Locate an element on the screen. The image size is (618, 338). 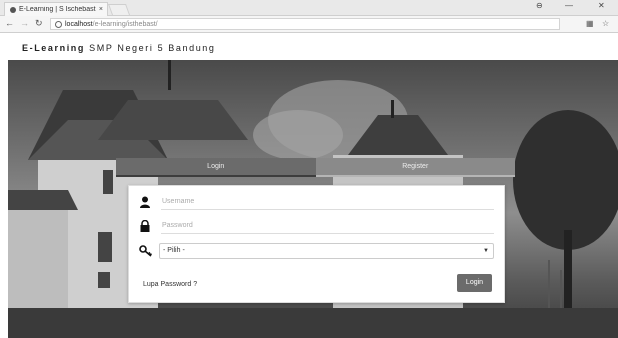
back-icon: ← is located at coordinates (9, 23).